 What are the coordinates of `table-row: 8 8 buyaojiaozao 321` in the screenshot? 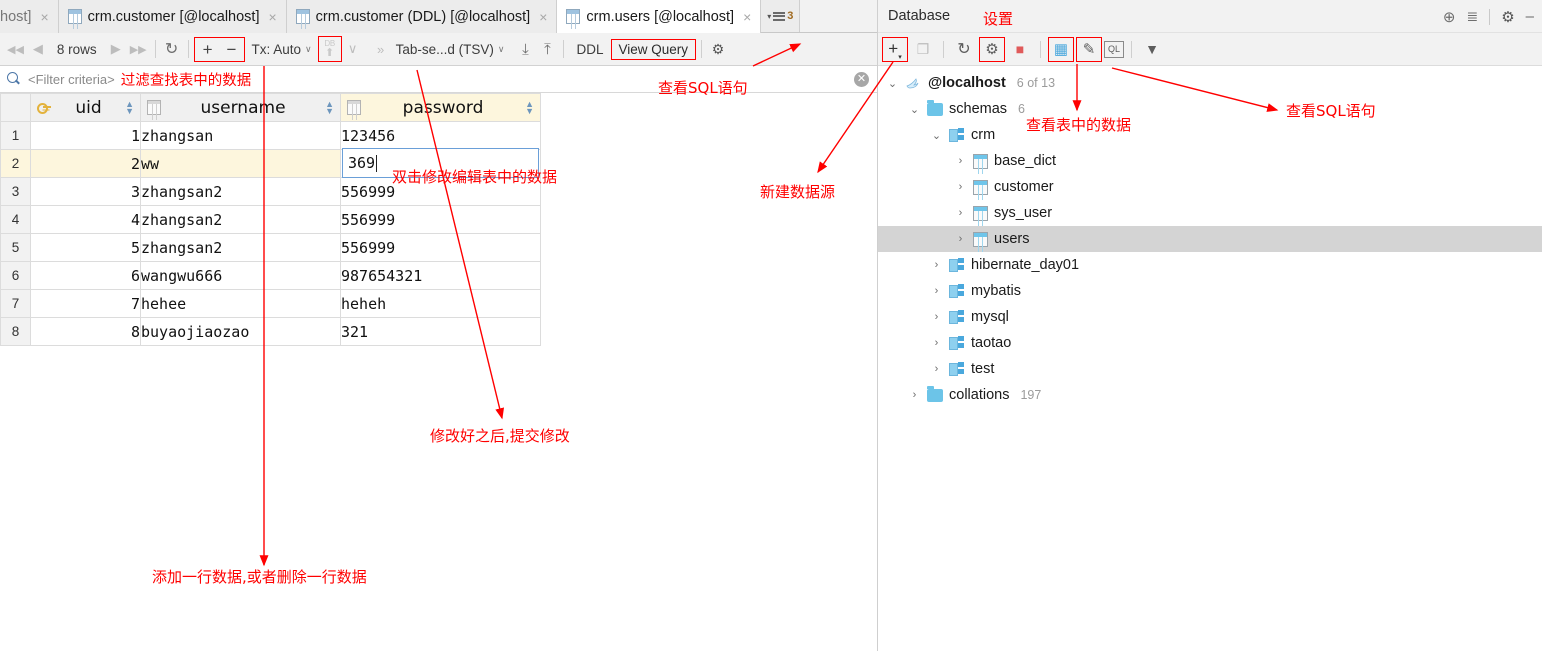 It's located at (270, 331).